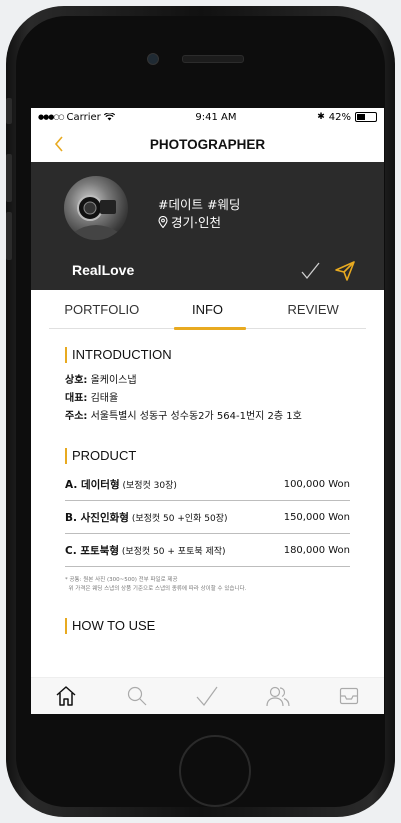 Image resolution: width=401 pixels, height=823 pixels. Describe the element at coordinates (92, 484) in the screenshot. I see `product-type: A. 데이터형` at that location.